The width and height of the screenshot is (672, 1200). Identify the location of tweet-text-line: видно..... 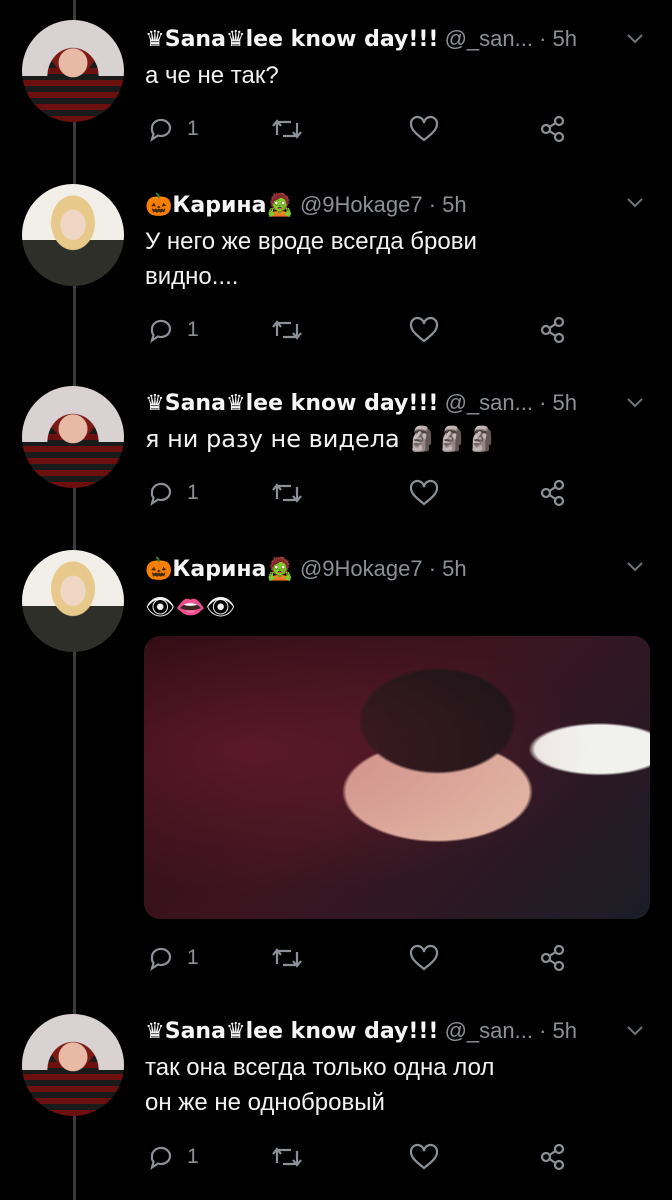
(192, 276).